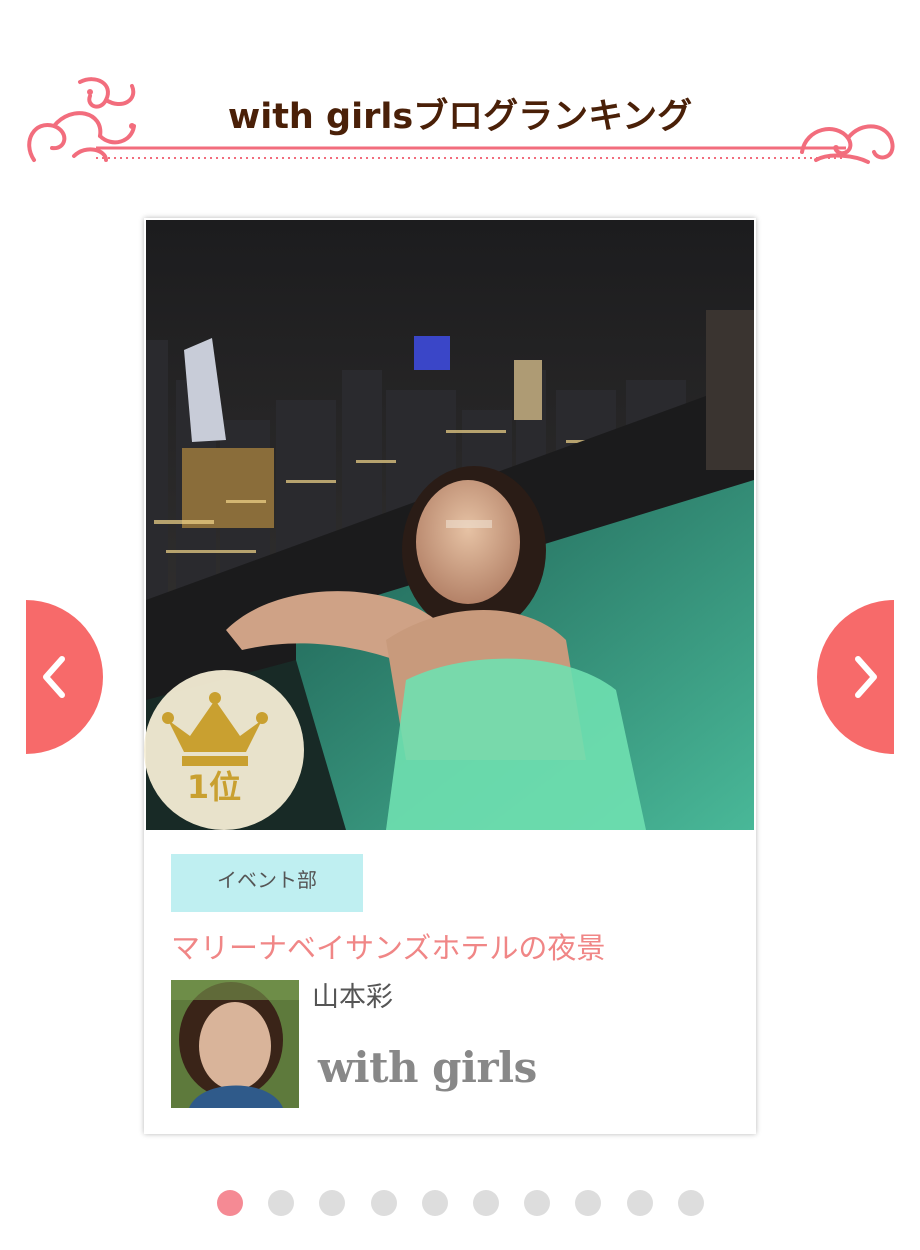  Describe the element at coordinates (352, 998) in the screenshot. I see `author-name: 山本彩` at that location.